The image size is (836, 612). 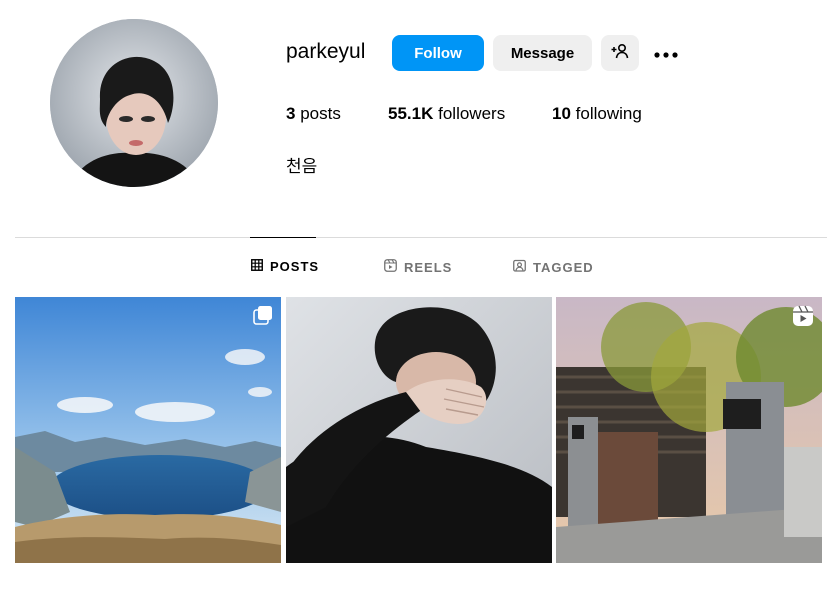 I want to click on building-photo, so click(x=689, y=430).